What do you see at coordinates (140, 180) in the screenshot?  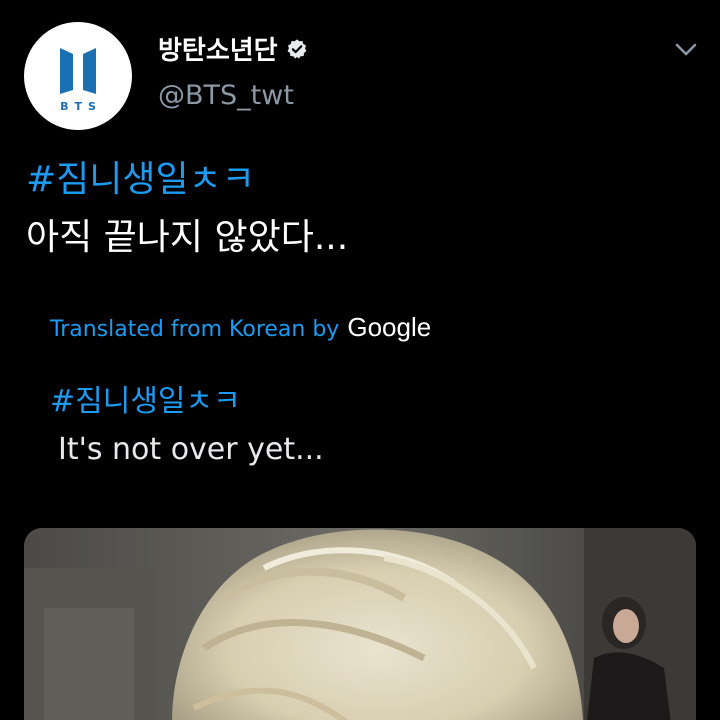 I see `tweet-hashtag-link: #짐니생일ㅊㅋ` at bounding box center [140, 180].